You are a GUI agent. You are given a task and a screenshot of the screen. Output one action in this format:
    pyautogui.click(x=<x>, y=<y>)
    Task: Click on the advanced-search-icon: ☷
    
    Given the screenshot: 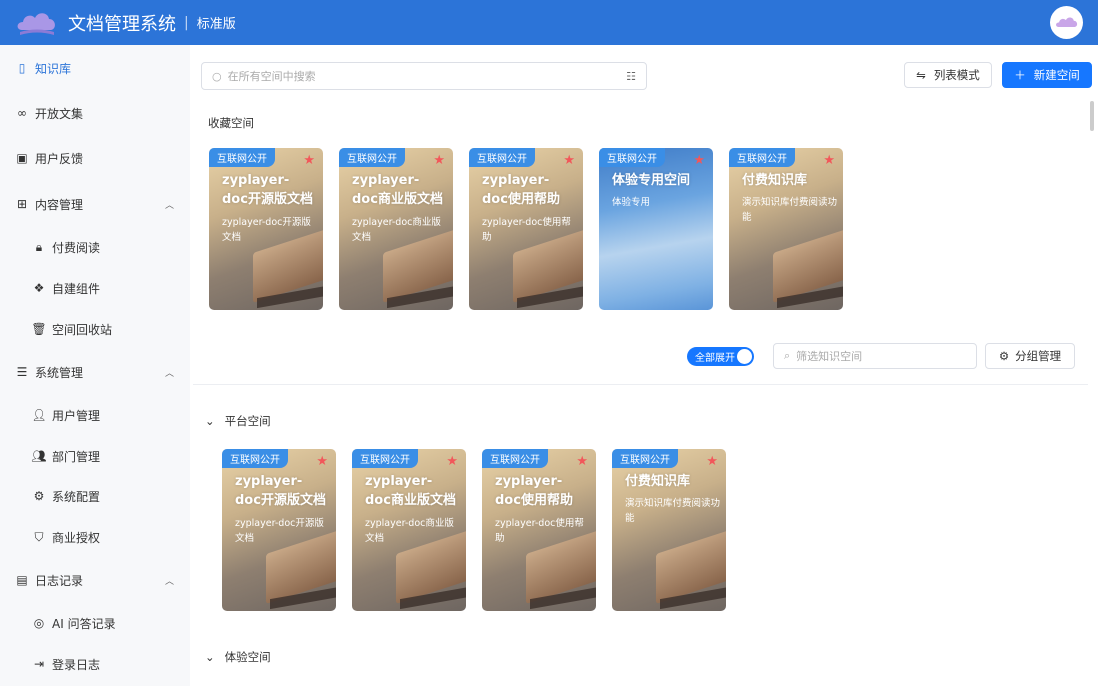 What is the action you would take?
    pyautogui.click(x=631, y=76)
    